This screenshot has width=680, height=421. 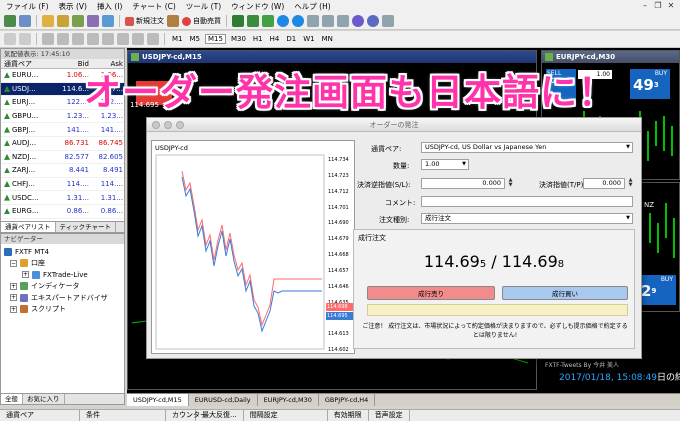 I want to click on close-icon: ✕, so click(x=671, y=6).